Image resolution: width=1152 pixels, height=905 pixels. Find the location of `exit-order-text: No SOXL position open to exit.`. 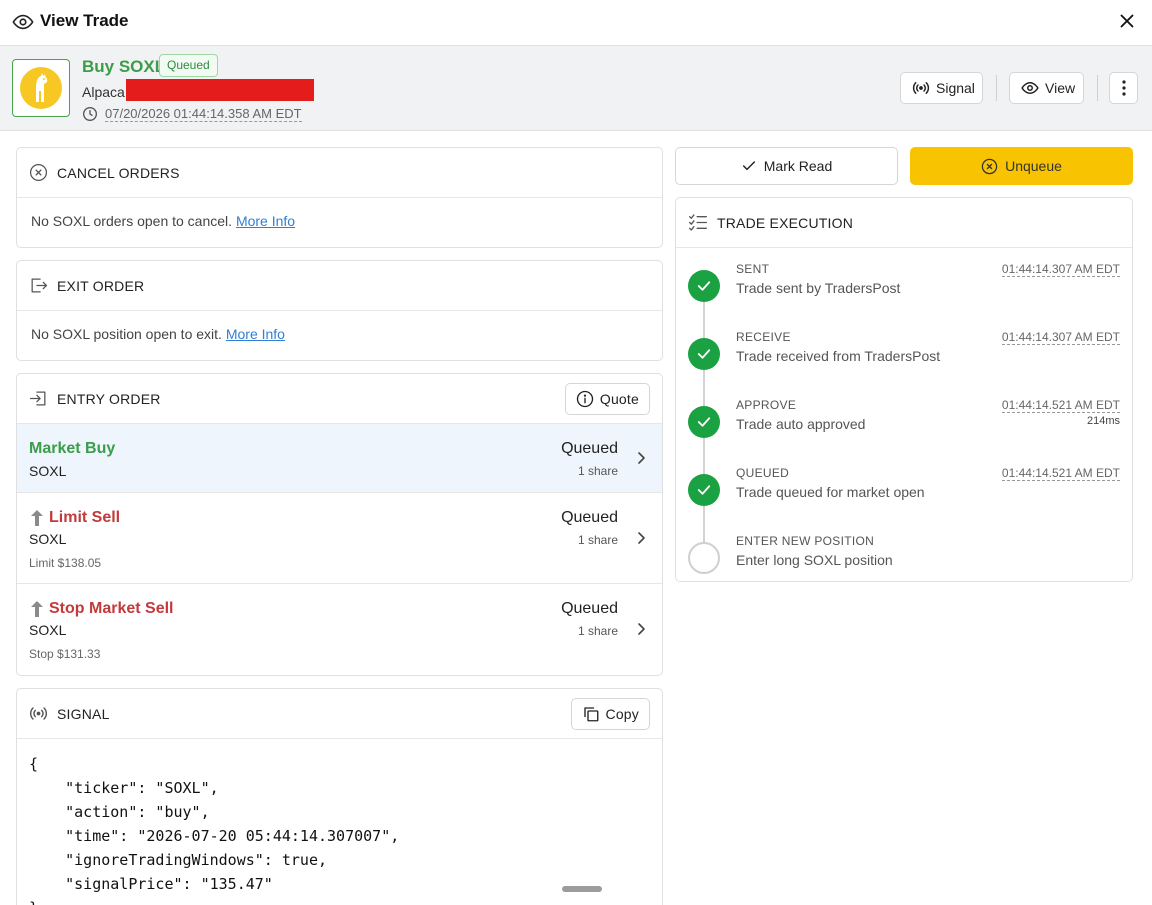

exit-order-text: No SOXL position open to exit. is located at coordinates (126, 334).